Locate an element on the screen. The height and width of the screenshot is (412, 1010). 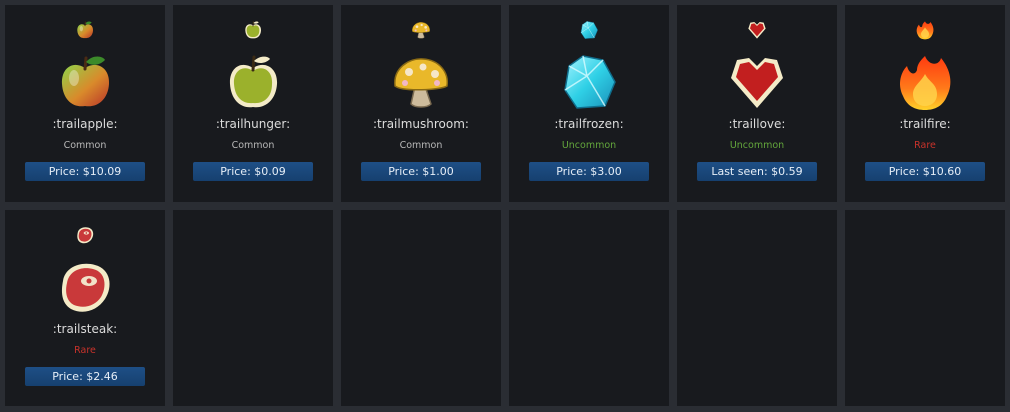
item-name: :trailapple: is located at coordinates (85, 124).